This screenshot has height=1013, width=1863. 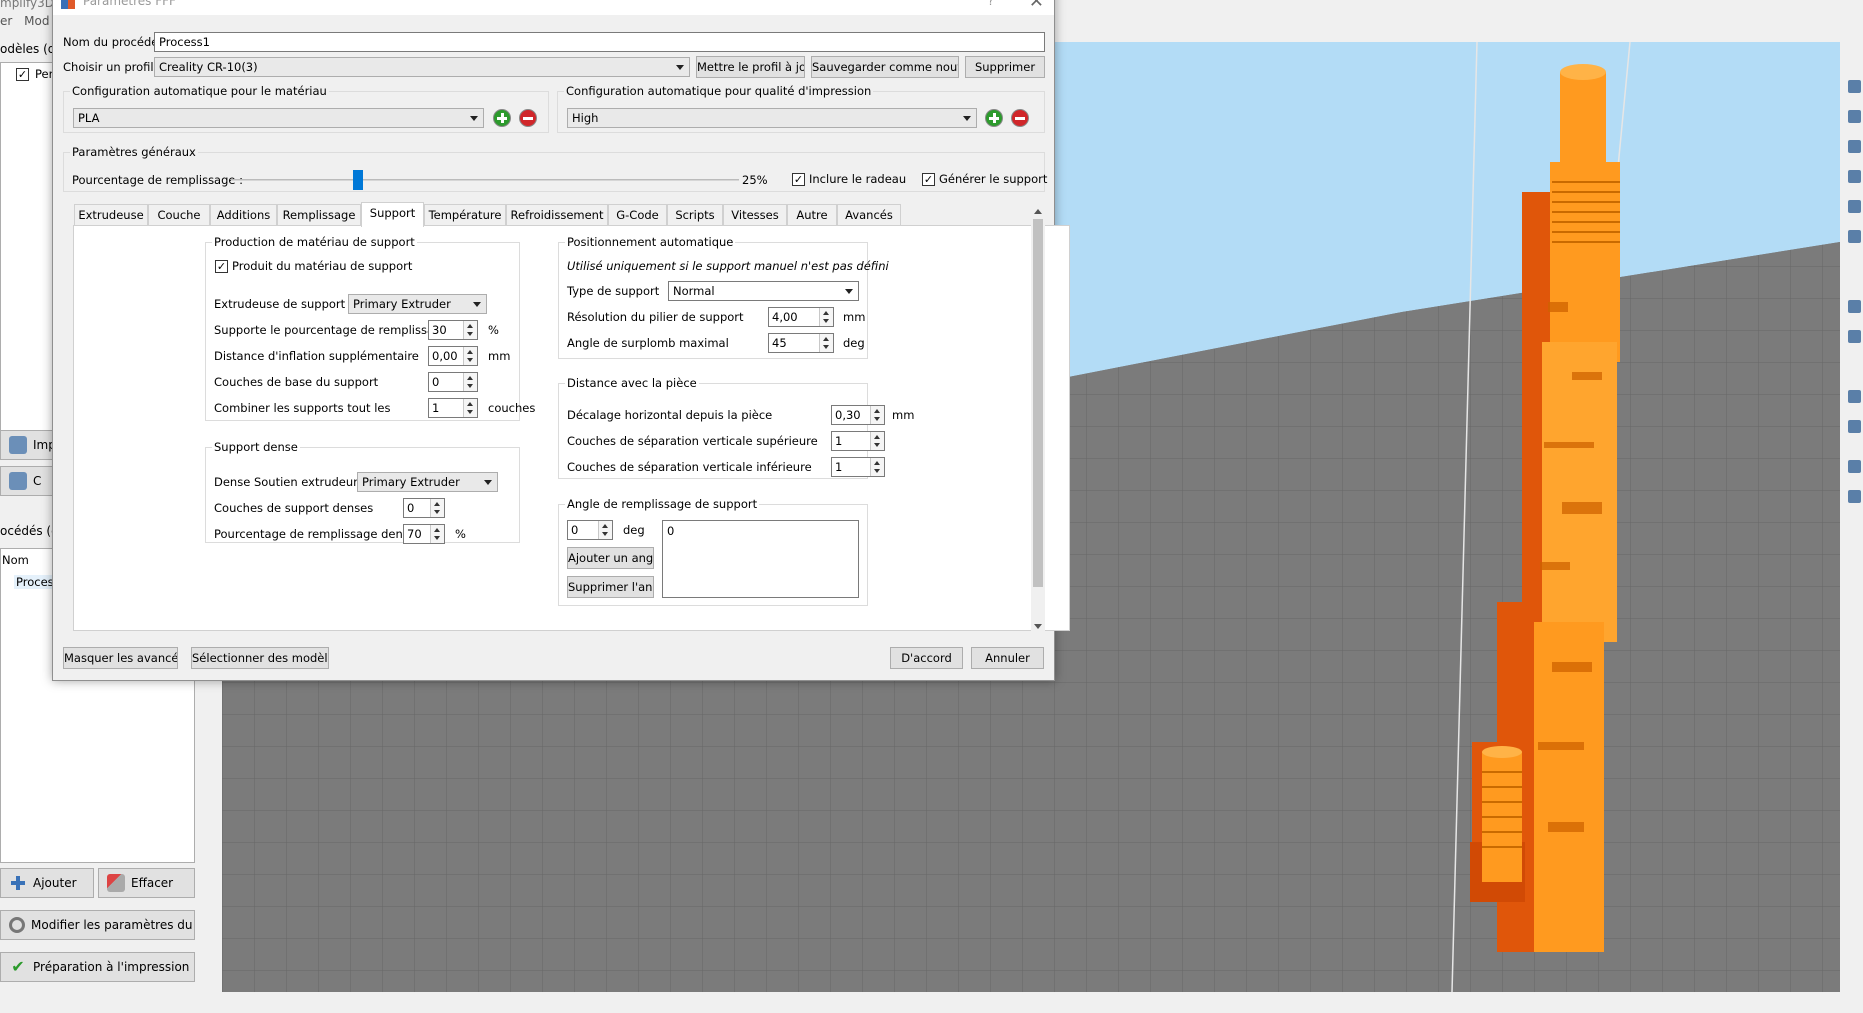 What do you see at coordinates (502, 118) in the screenshot?
I see `add-material-button` at bounding box center [502, 118].